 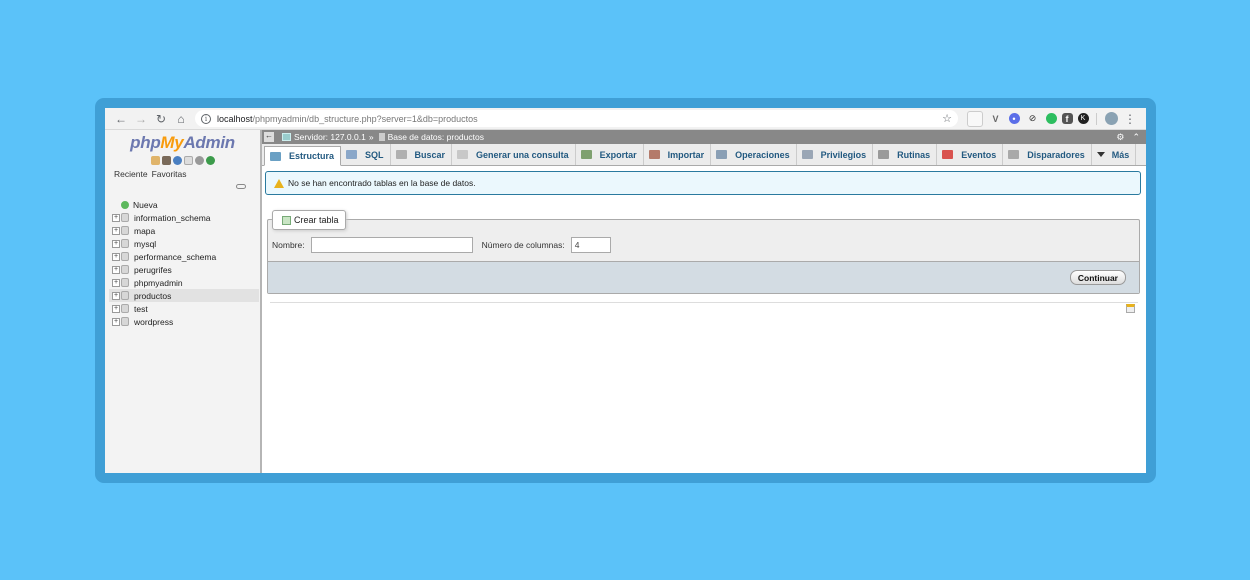 I want to click on extension-block-icon: ⊘, so click(x=1033, y=119).